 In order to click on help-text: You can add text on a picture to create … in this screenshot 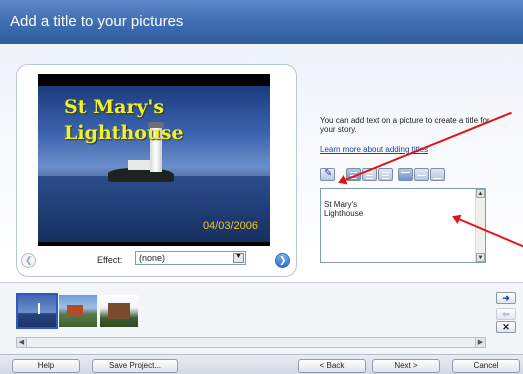, I will do `click(405, 125)`.